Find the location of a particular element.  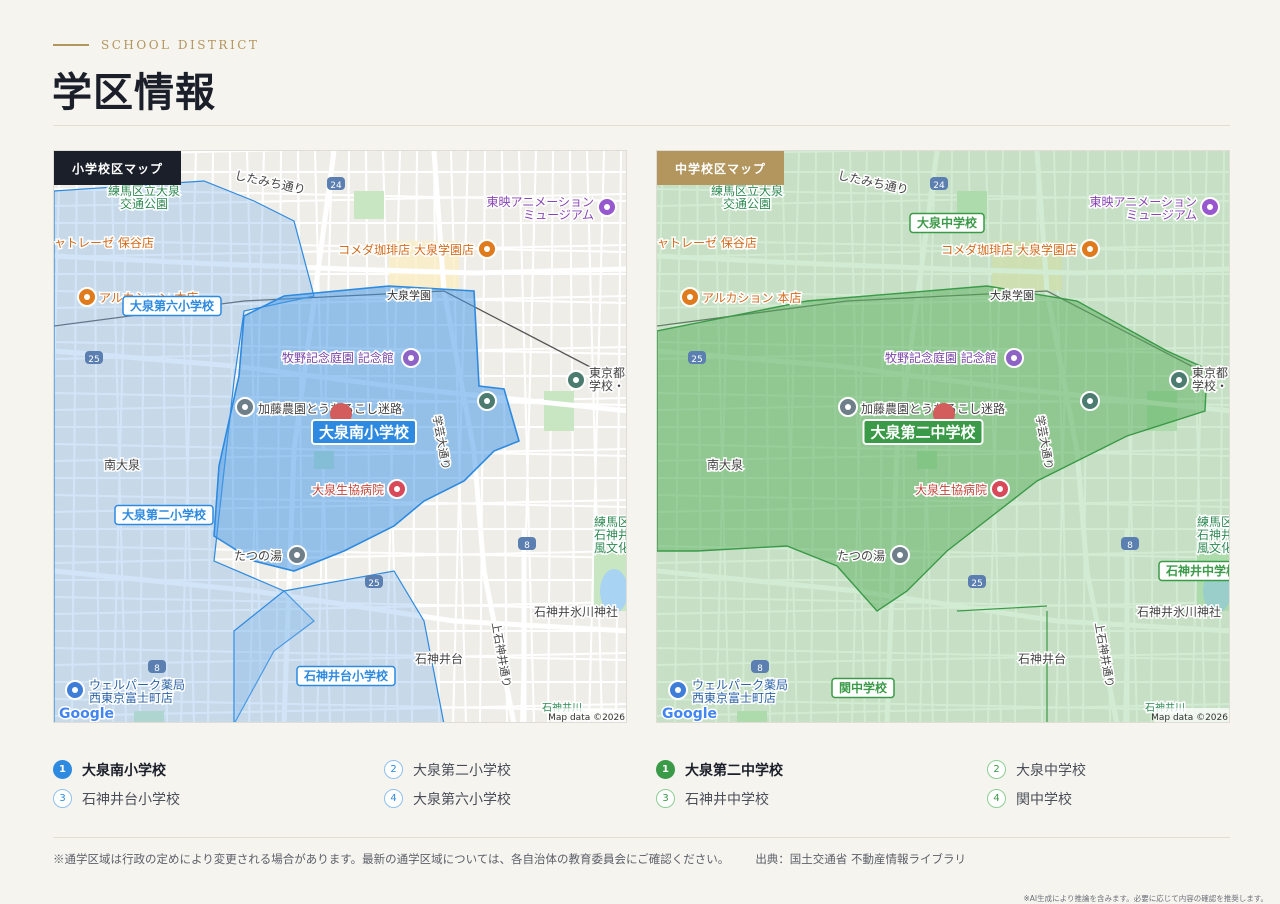

map-label-line: Map data ©2026 is located at coordinates (586, 718).